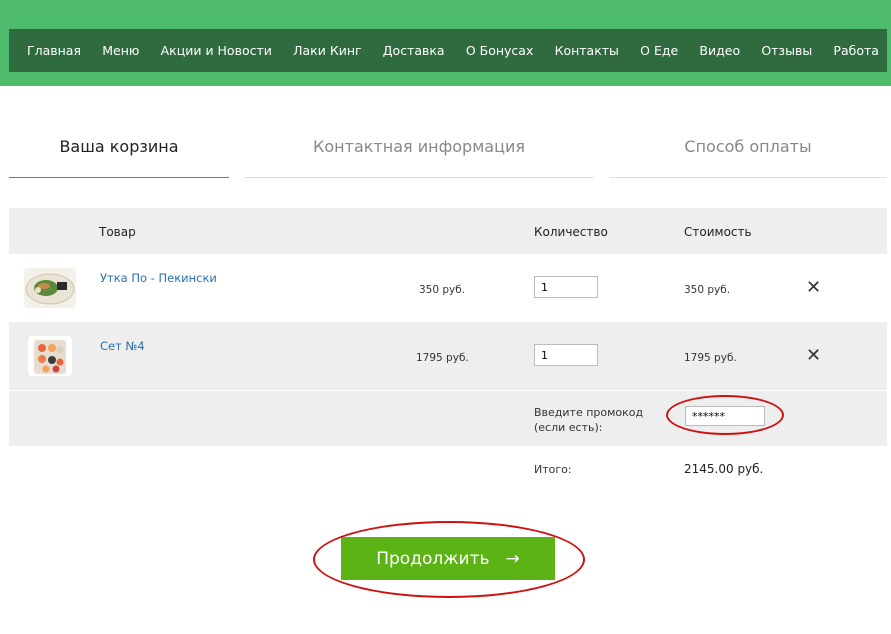  What do you see at coordinates (414, 50) in the screenshot?
I see `nav-item-delivery: Доставка` at bounding box center [414, 50].